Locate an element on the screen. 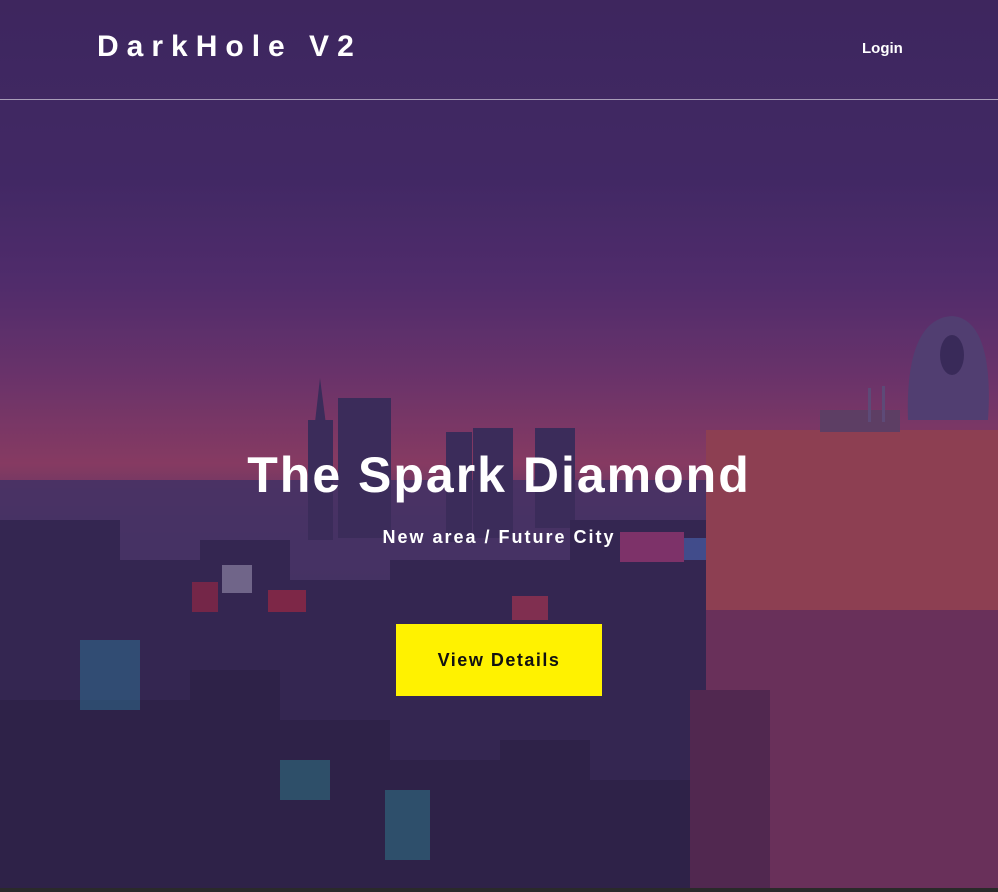 The image size is (998, 892). bottom-edge is located at coordinates (499, 890).